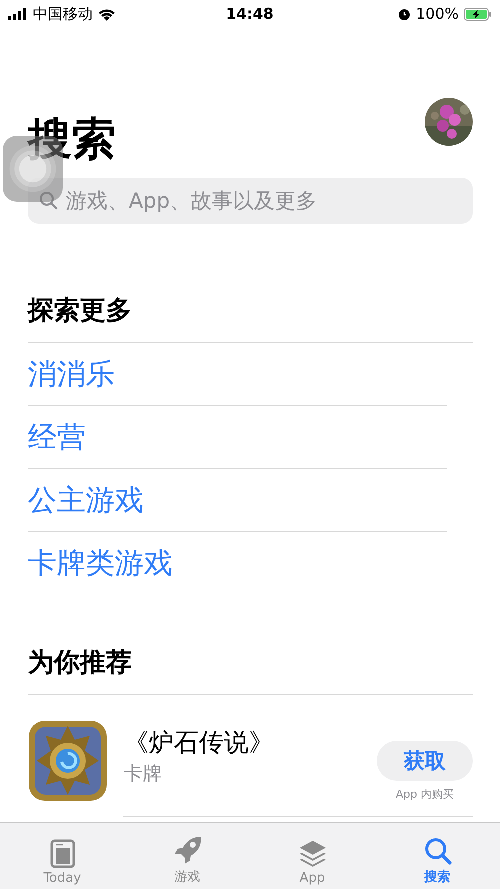 Image resolution: width=500 pixels, height=889 pixels. I want to click on app-category: 卡牌, so click(143, 774).